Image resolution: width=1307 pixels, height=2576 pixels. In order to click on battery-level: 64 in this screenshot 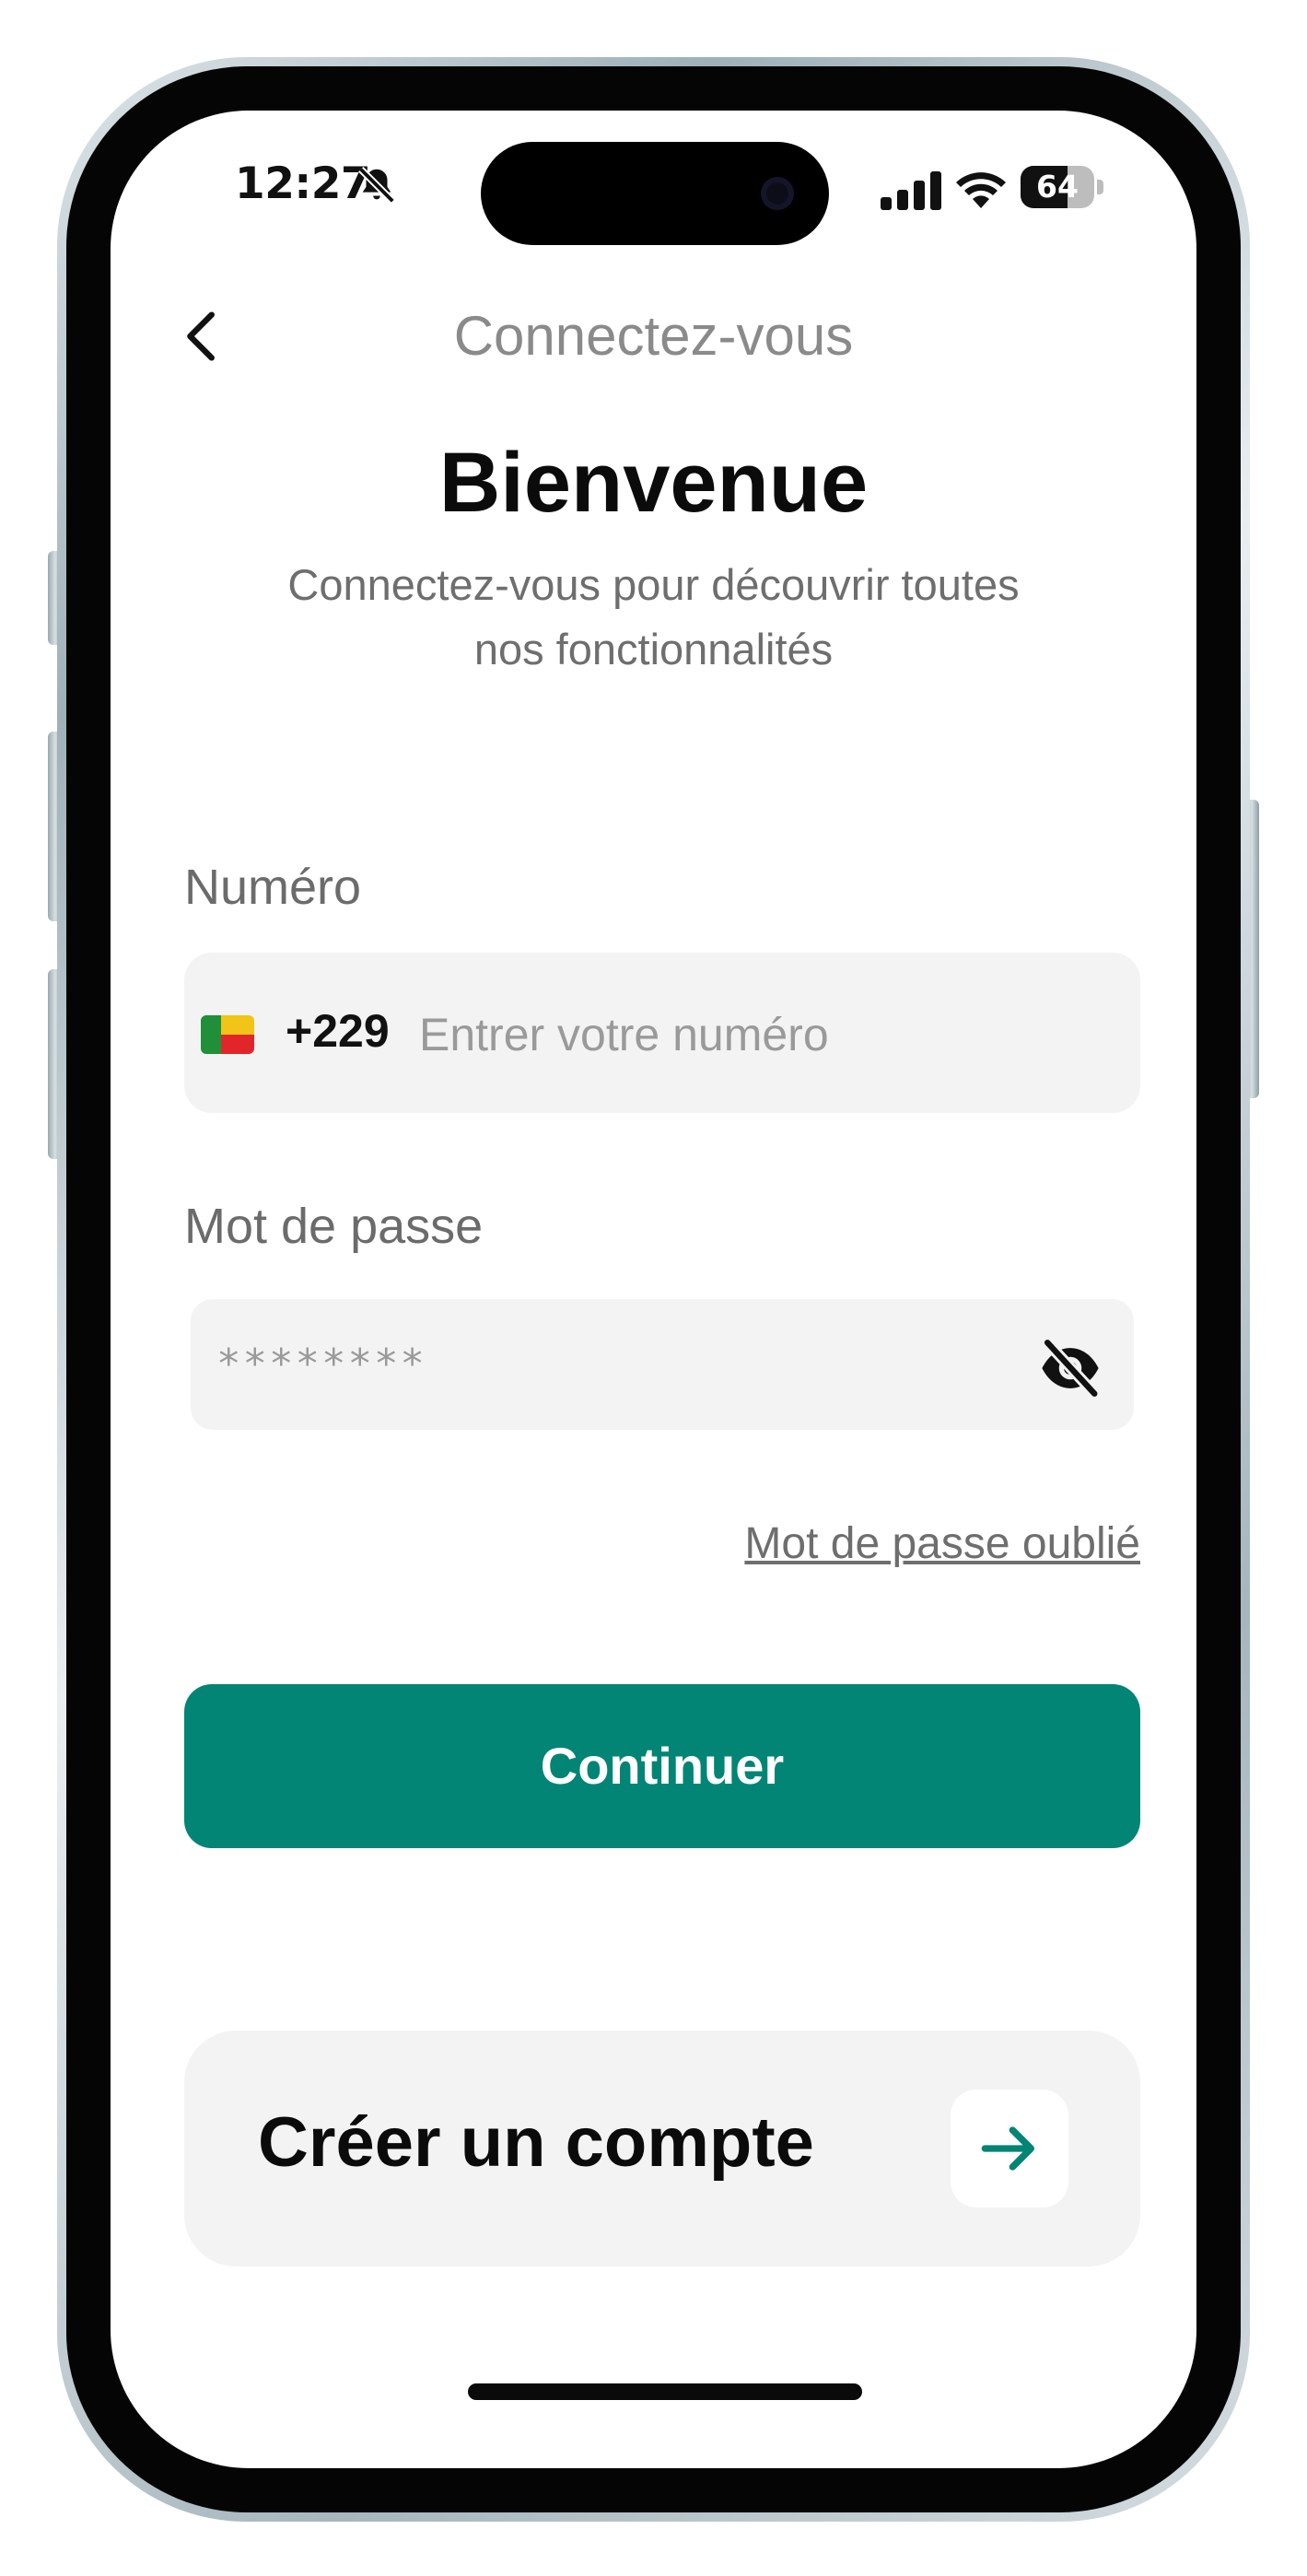, I will do `click(1057, 187)`.